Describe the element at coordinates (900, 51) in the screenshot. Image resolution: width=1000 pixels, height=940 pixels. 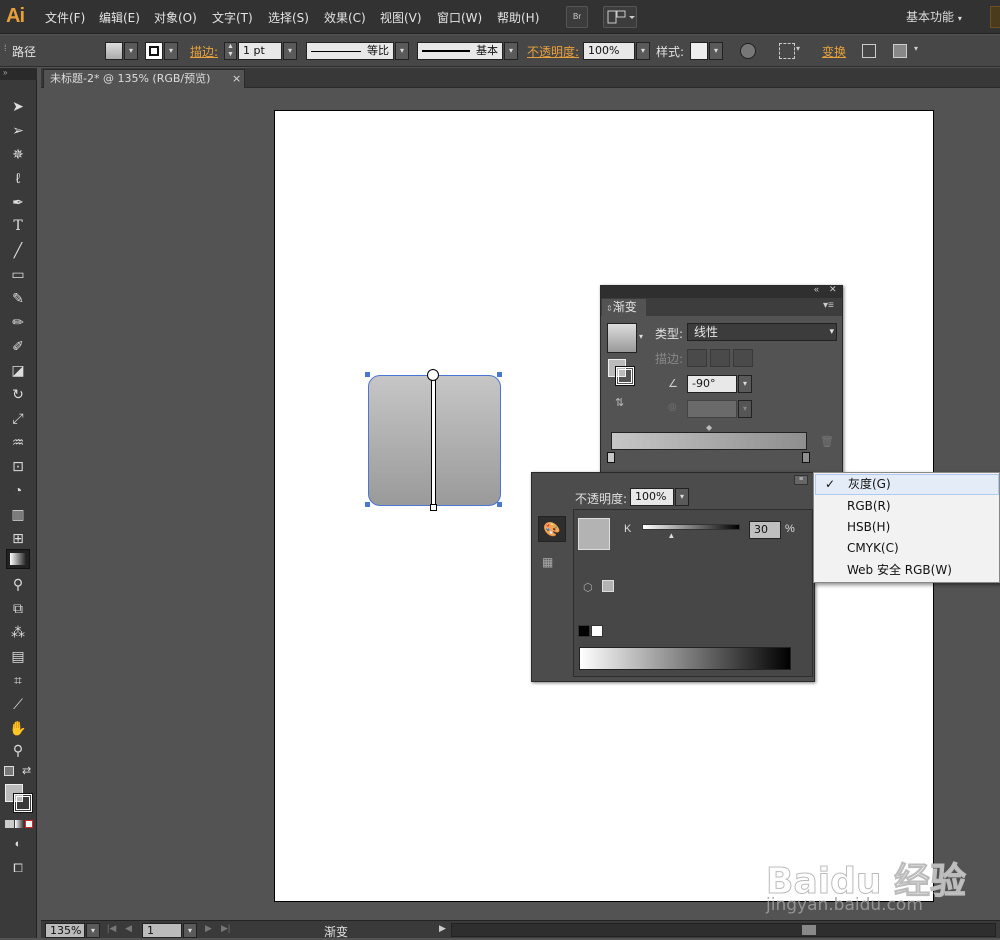
I see `panel-options-icon` at that location.